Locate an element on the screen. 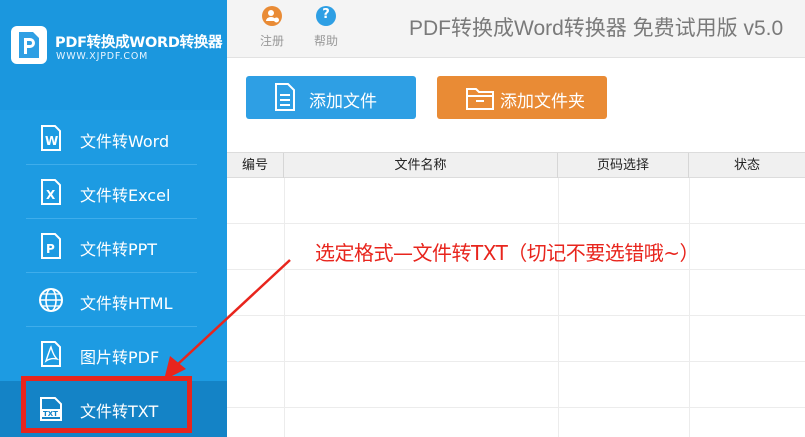  register-label: 注册 is located at coordinates (271, 41).